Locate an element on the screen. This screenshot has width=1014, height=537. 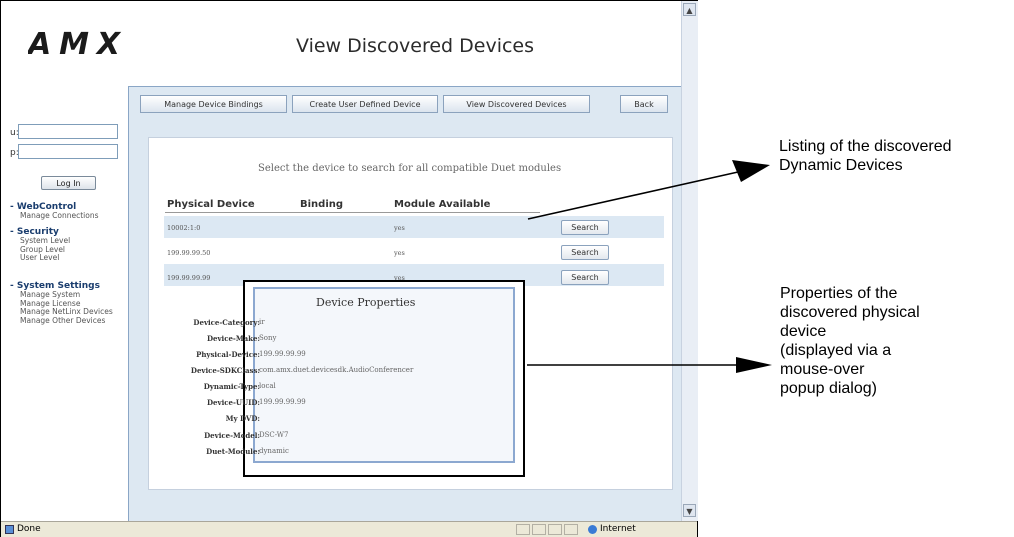
properties-arrowhead is located at coordinates (754, 365).